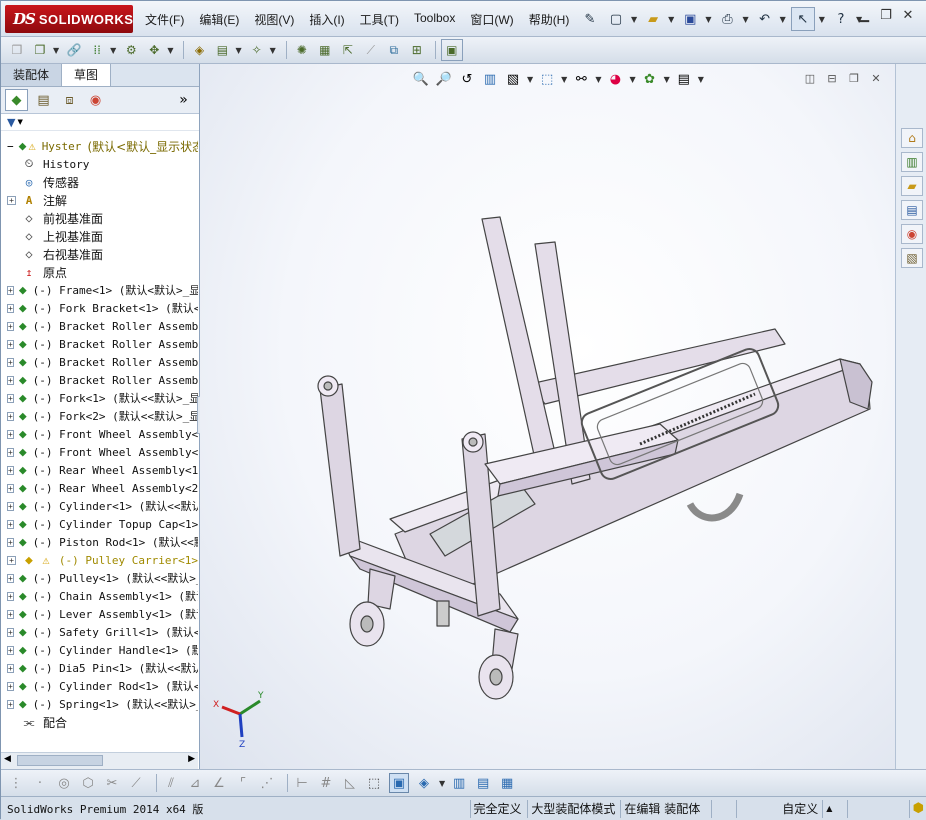 This screenshot has width=926, height=820. Describe the element at coordinates (171, 783) in the screenshot. I see `mirror-icon: ⫽` at that location.